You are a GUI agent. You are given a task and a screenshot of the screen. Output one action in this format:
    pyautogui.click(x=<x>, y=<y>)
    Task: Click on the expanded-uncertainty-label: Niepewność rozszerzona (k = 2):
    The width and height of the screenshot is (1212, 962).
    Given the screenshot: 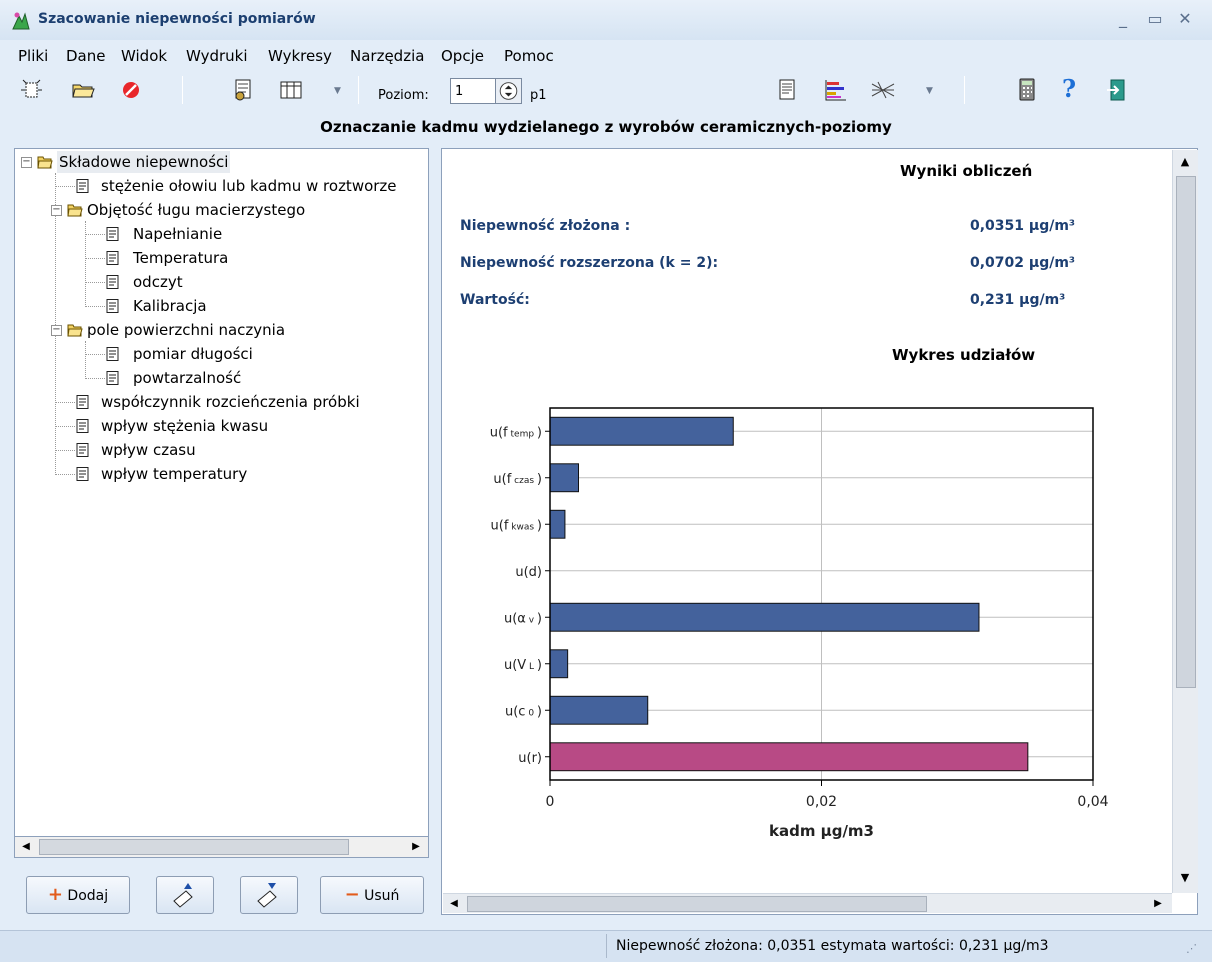 What is the action you would take?
    pyautogui.click(x=589, y=263)
    